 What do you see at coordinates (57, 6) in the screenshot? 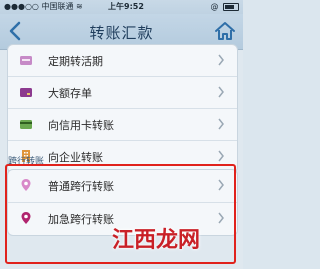
I see `carrier-label: 中国联通` at bounding box center [57, 6].